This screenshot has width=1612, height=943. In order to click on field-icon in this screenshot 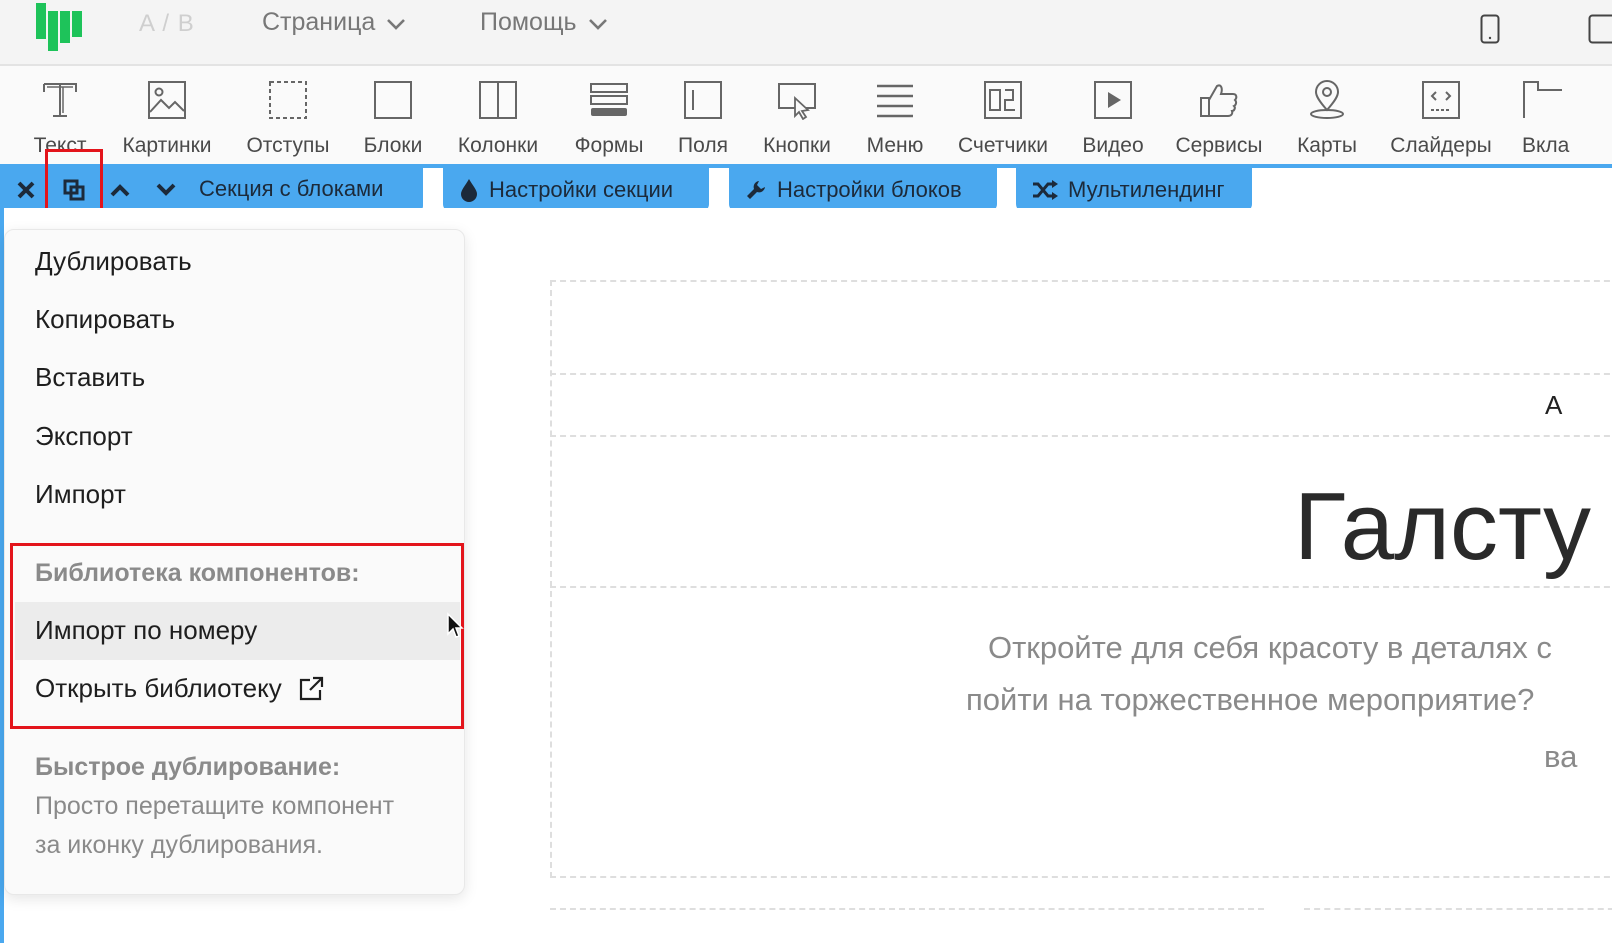, I will do `click(703, 100)`.